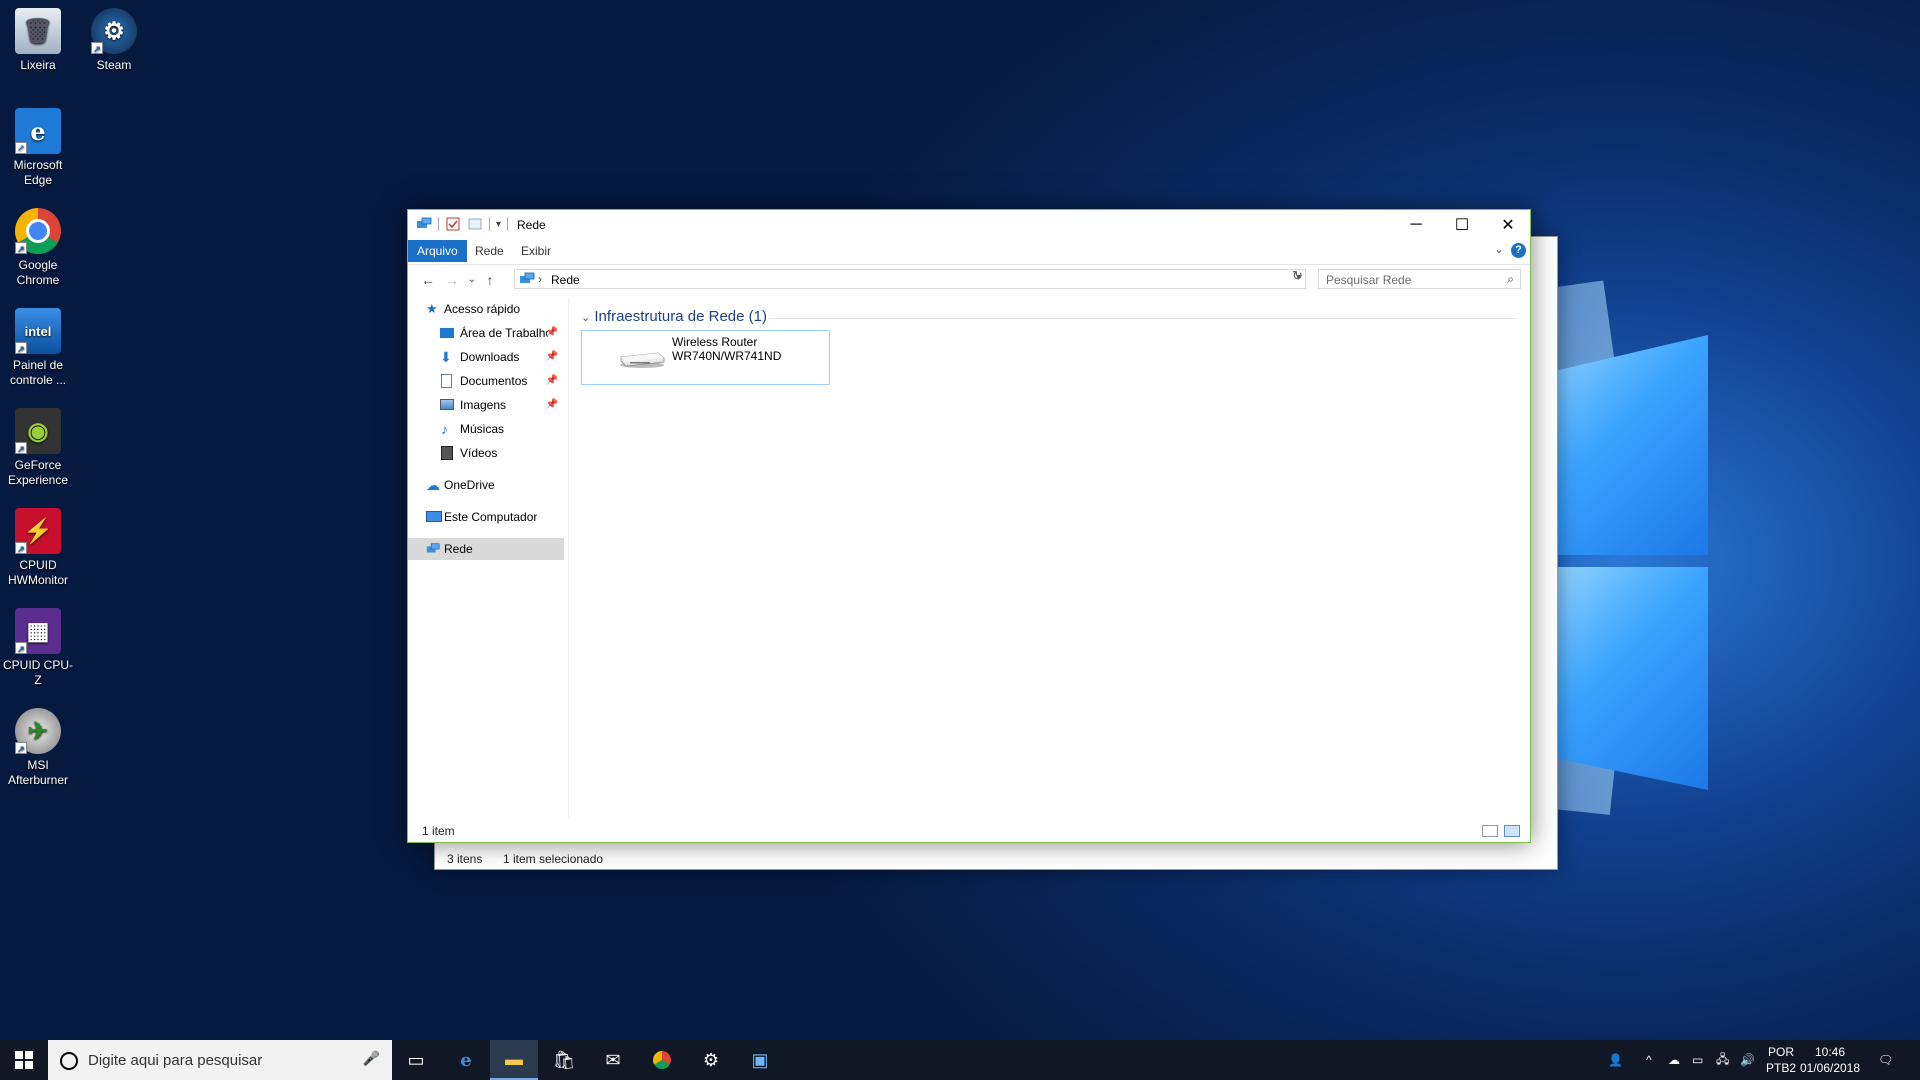  What do you see at coordinates (1781, 1060) in the screenshot?
I see `input-language: POR PTB2` at bounding box center [1781, 1060].